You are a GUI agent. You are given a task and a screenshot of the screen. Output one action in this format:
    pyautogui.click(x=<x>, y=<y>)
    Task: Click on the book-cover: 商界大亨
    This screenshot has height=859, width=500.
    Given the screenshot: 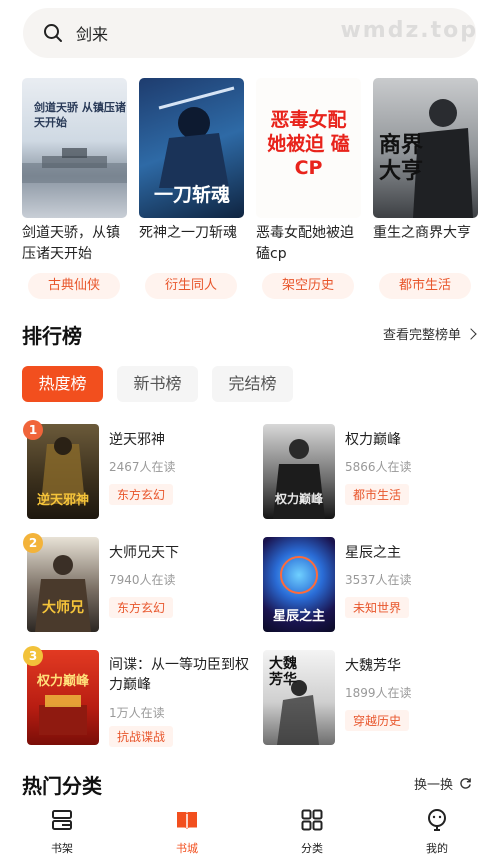 What is the action you would take?
    pyautogui.click(x=425, y=148)
    